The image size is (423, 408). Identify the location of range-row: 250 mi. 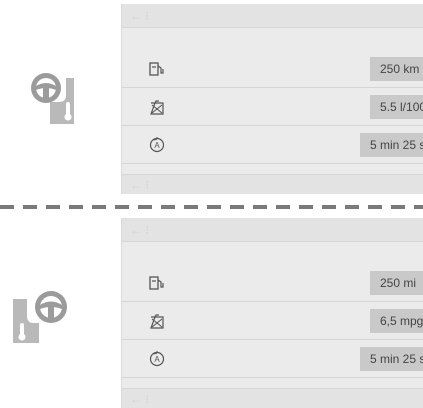
(272, 283).